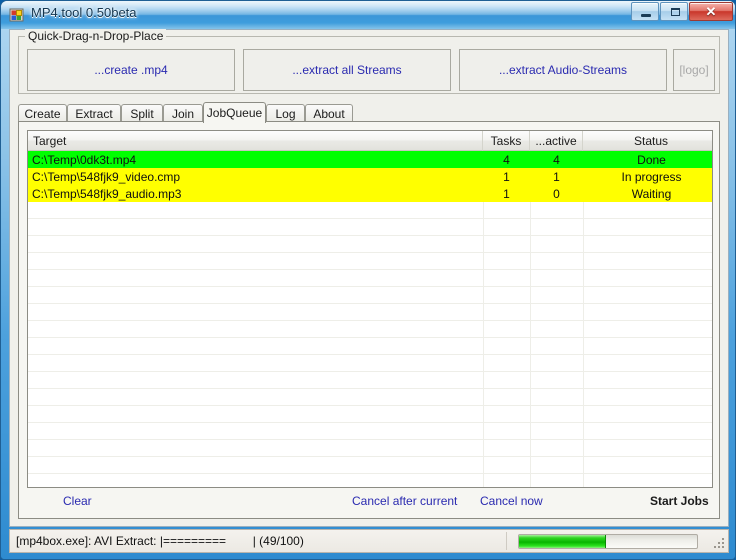 The height and width of the screenshot is (560, 736). I want to click on column-header-tasks: Tasks, so click(506, 141).